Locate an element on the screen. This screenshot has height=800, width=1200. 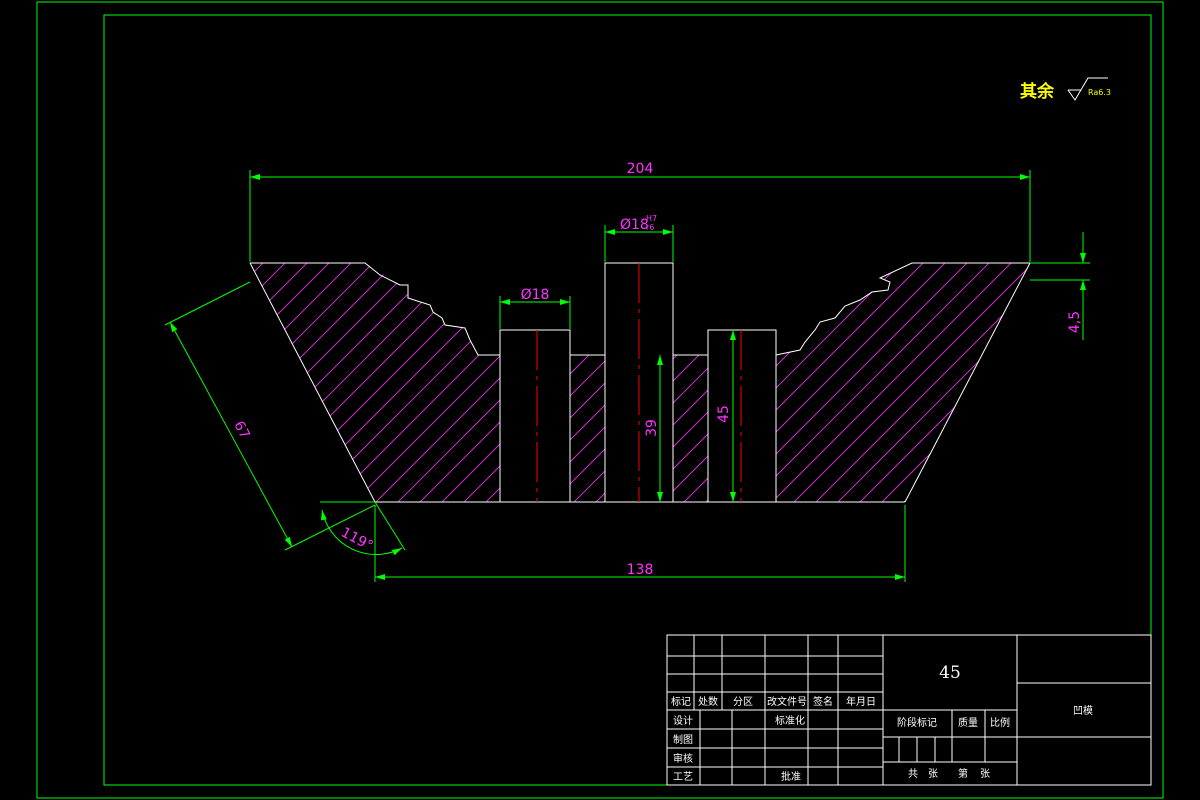
tb-label-process: 工艺 is located at coordinates (683, 777).